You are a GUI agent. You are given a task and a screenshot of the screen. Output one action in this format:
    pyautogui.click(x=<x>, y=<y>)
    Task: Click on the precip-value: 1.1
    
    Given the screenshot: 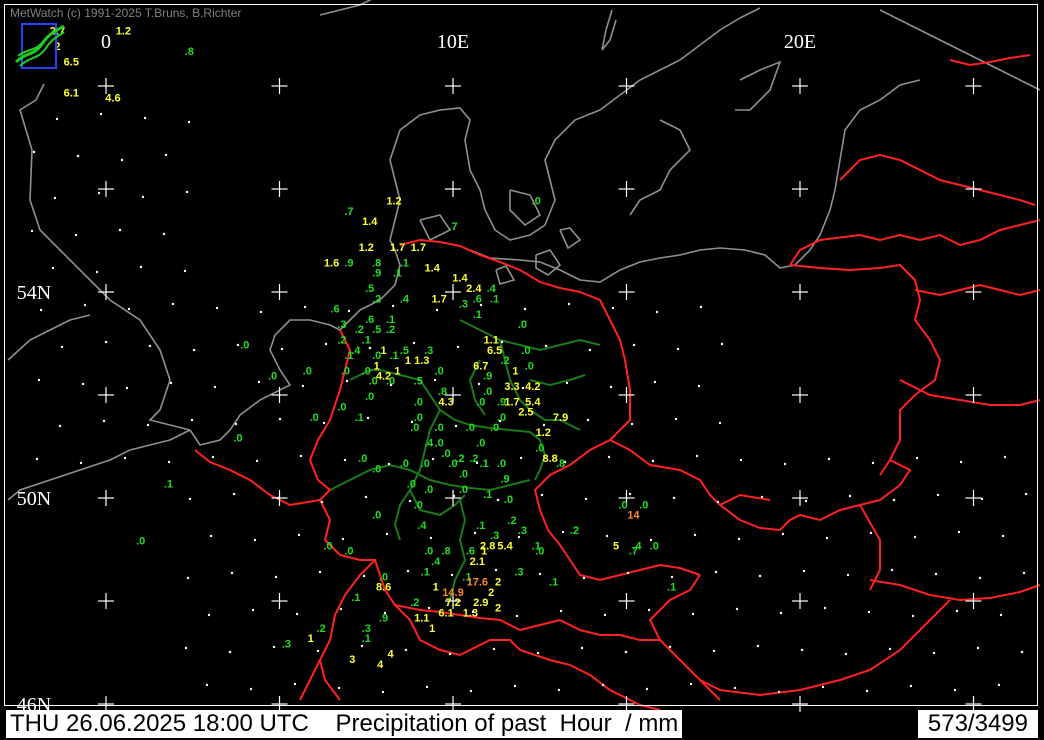 What is the action you would take?
    pyautogui.click(x=421, y=619)
    